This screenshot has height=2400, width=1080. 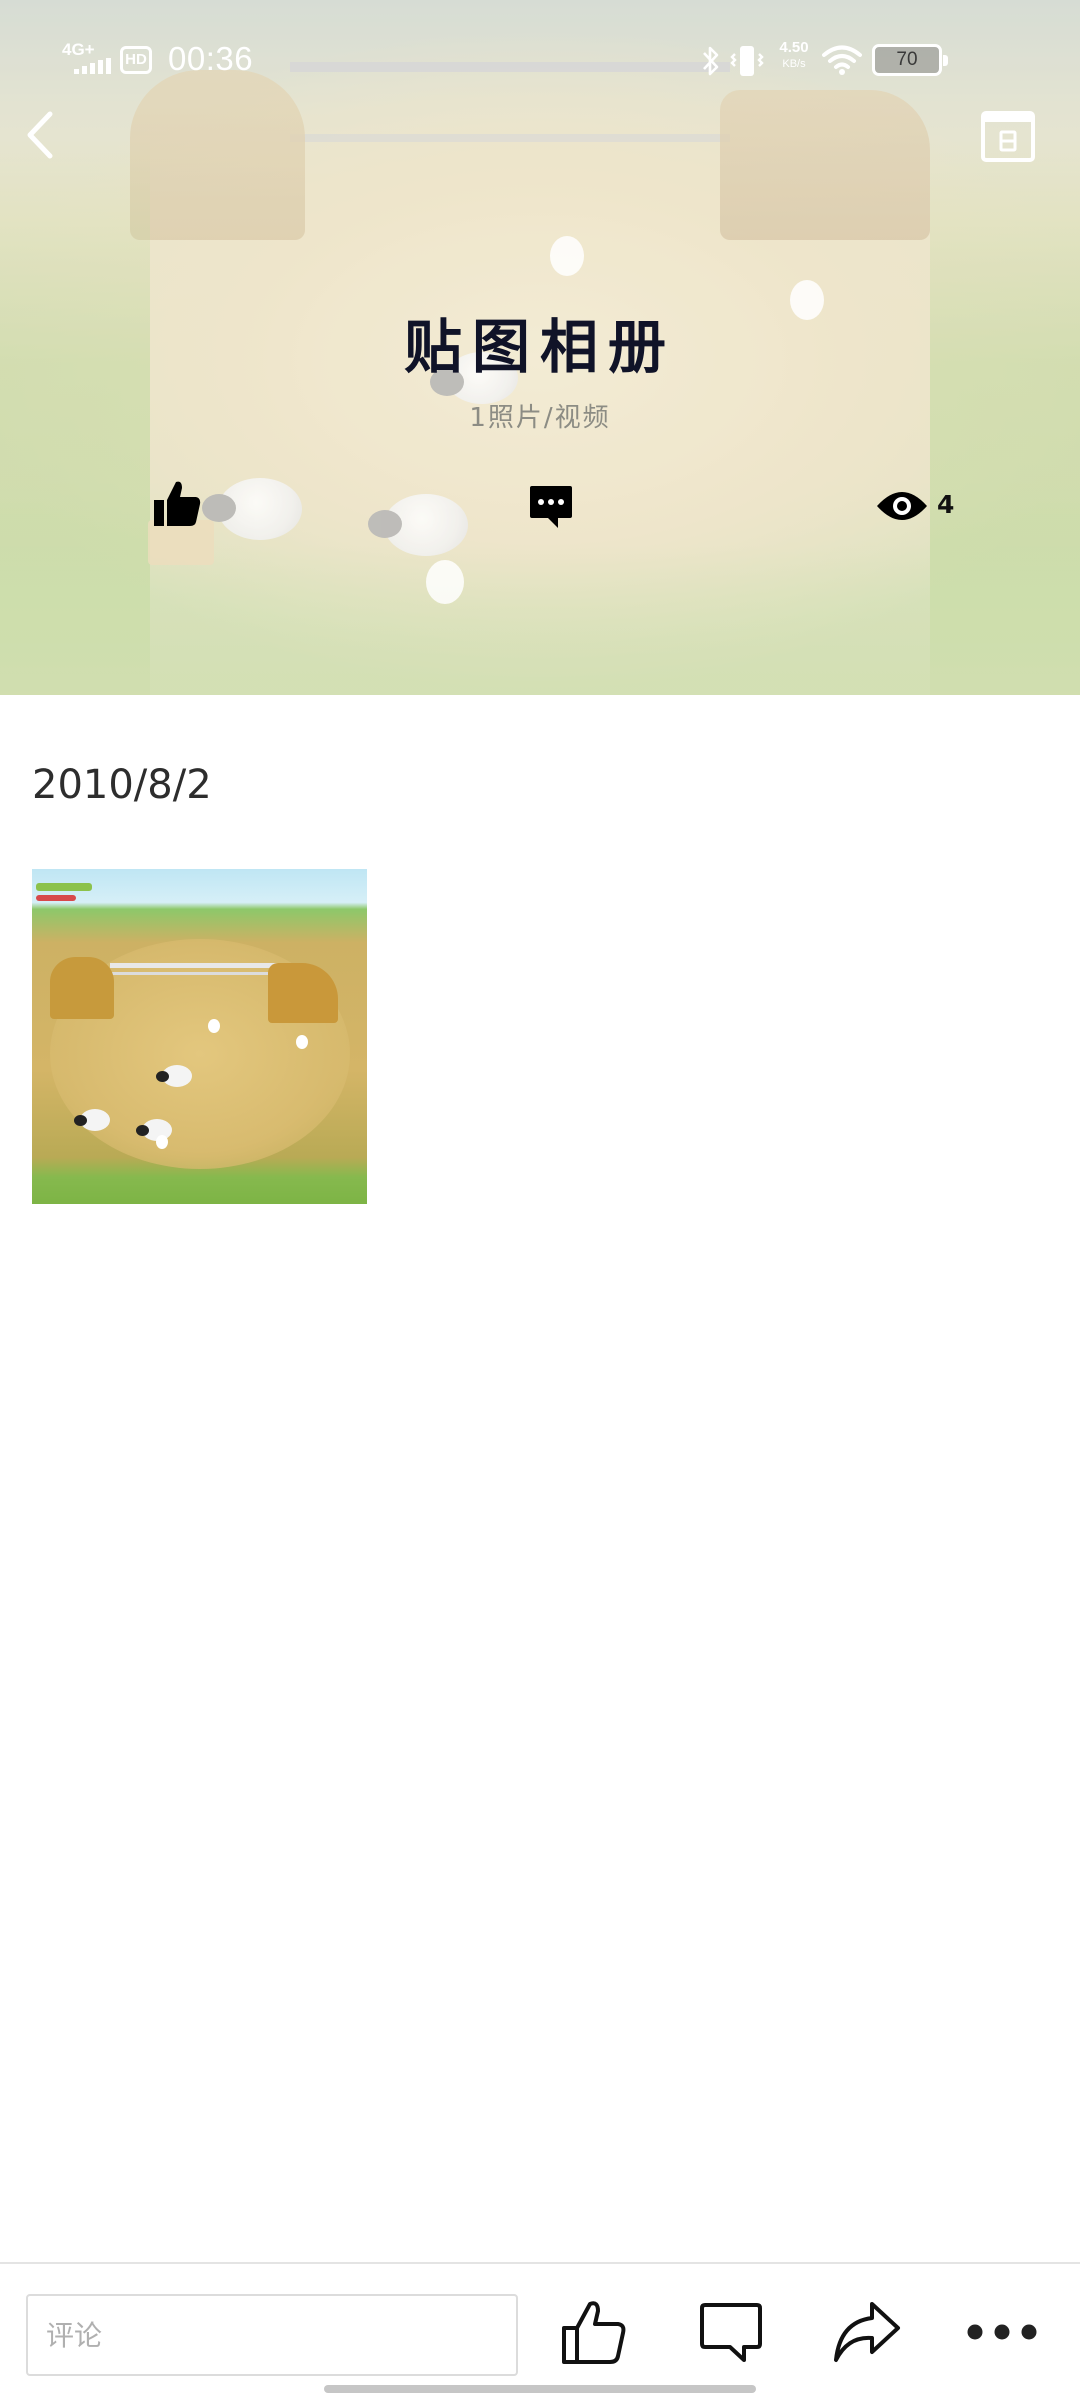 I want to click on network-speed: 4.50 KB/s, so click(x=794, y=55).